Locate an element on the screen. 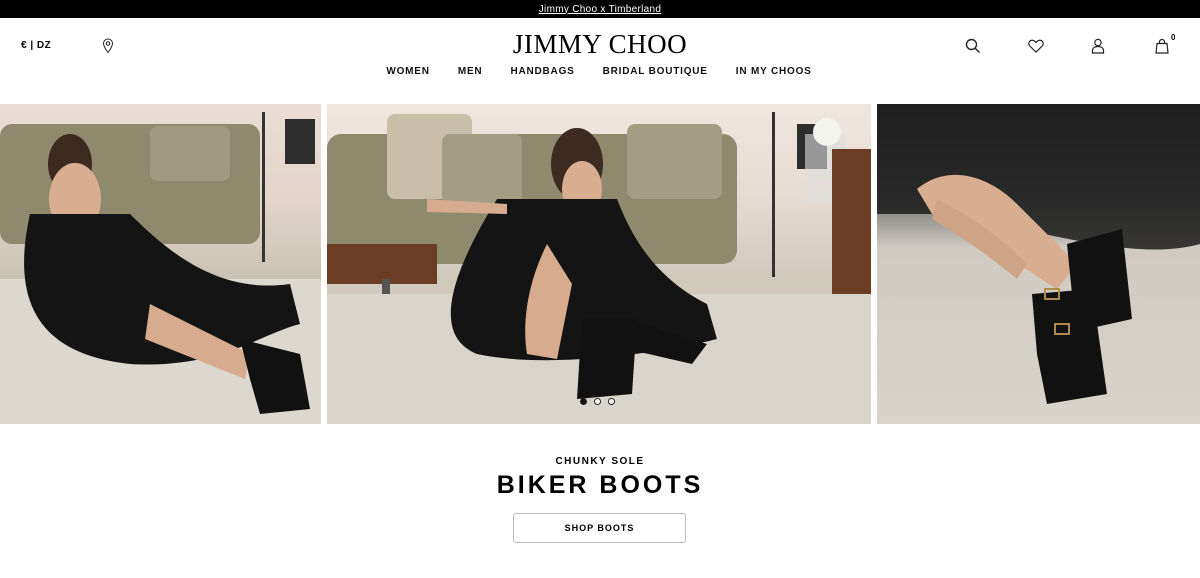 Image resolution: width=1200 pixels, height=578 pixels. nav-item-bridal-boutique: BRIDAL BOUTIQUE is located at coordinates (655, 71).